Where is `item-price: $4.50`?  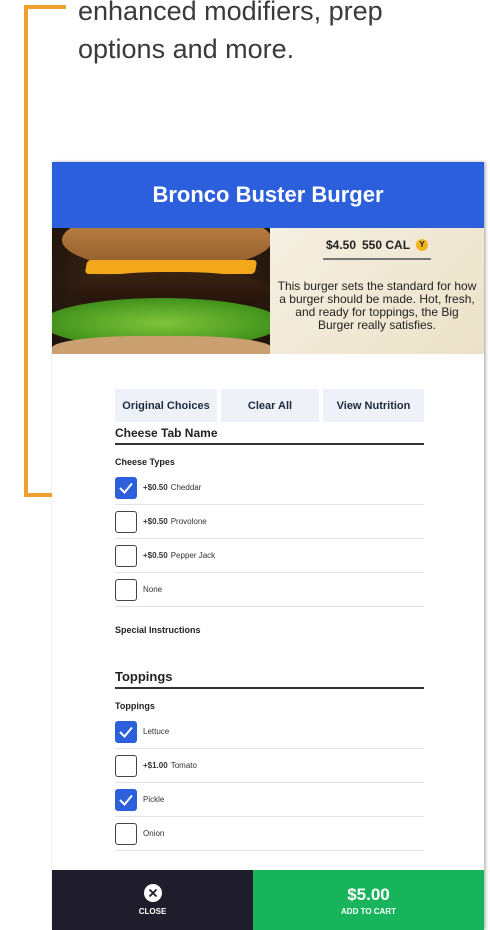 item-price: $4.50 is located at coordinates (340, 245).